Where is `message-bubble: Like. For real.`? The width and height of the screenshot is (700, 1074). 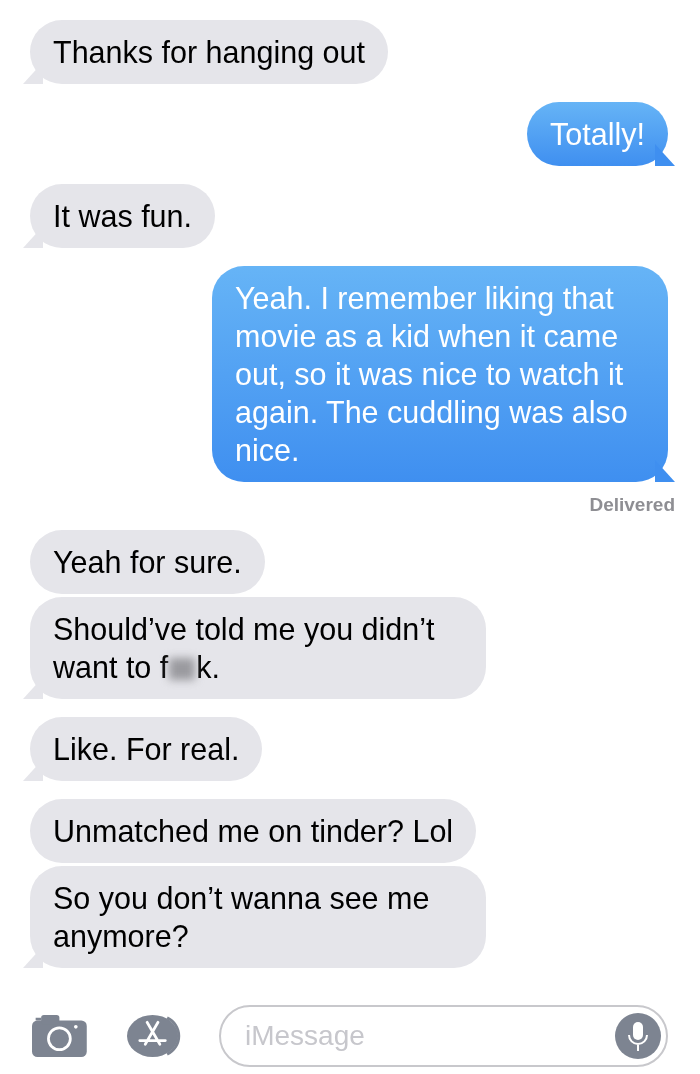
message-bubble: Like. For real. is located at coordinates (143, 749).